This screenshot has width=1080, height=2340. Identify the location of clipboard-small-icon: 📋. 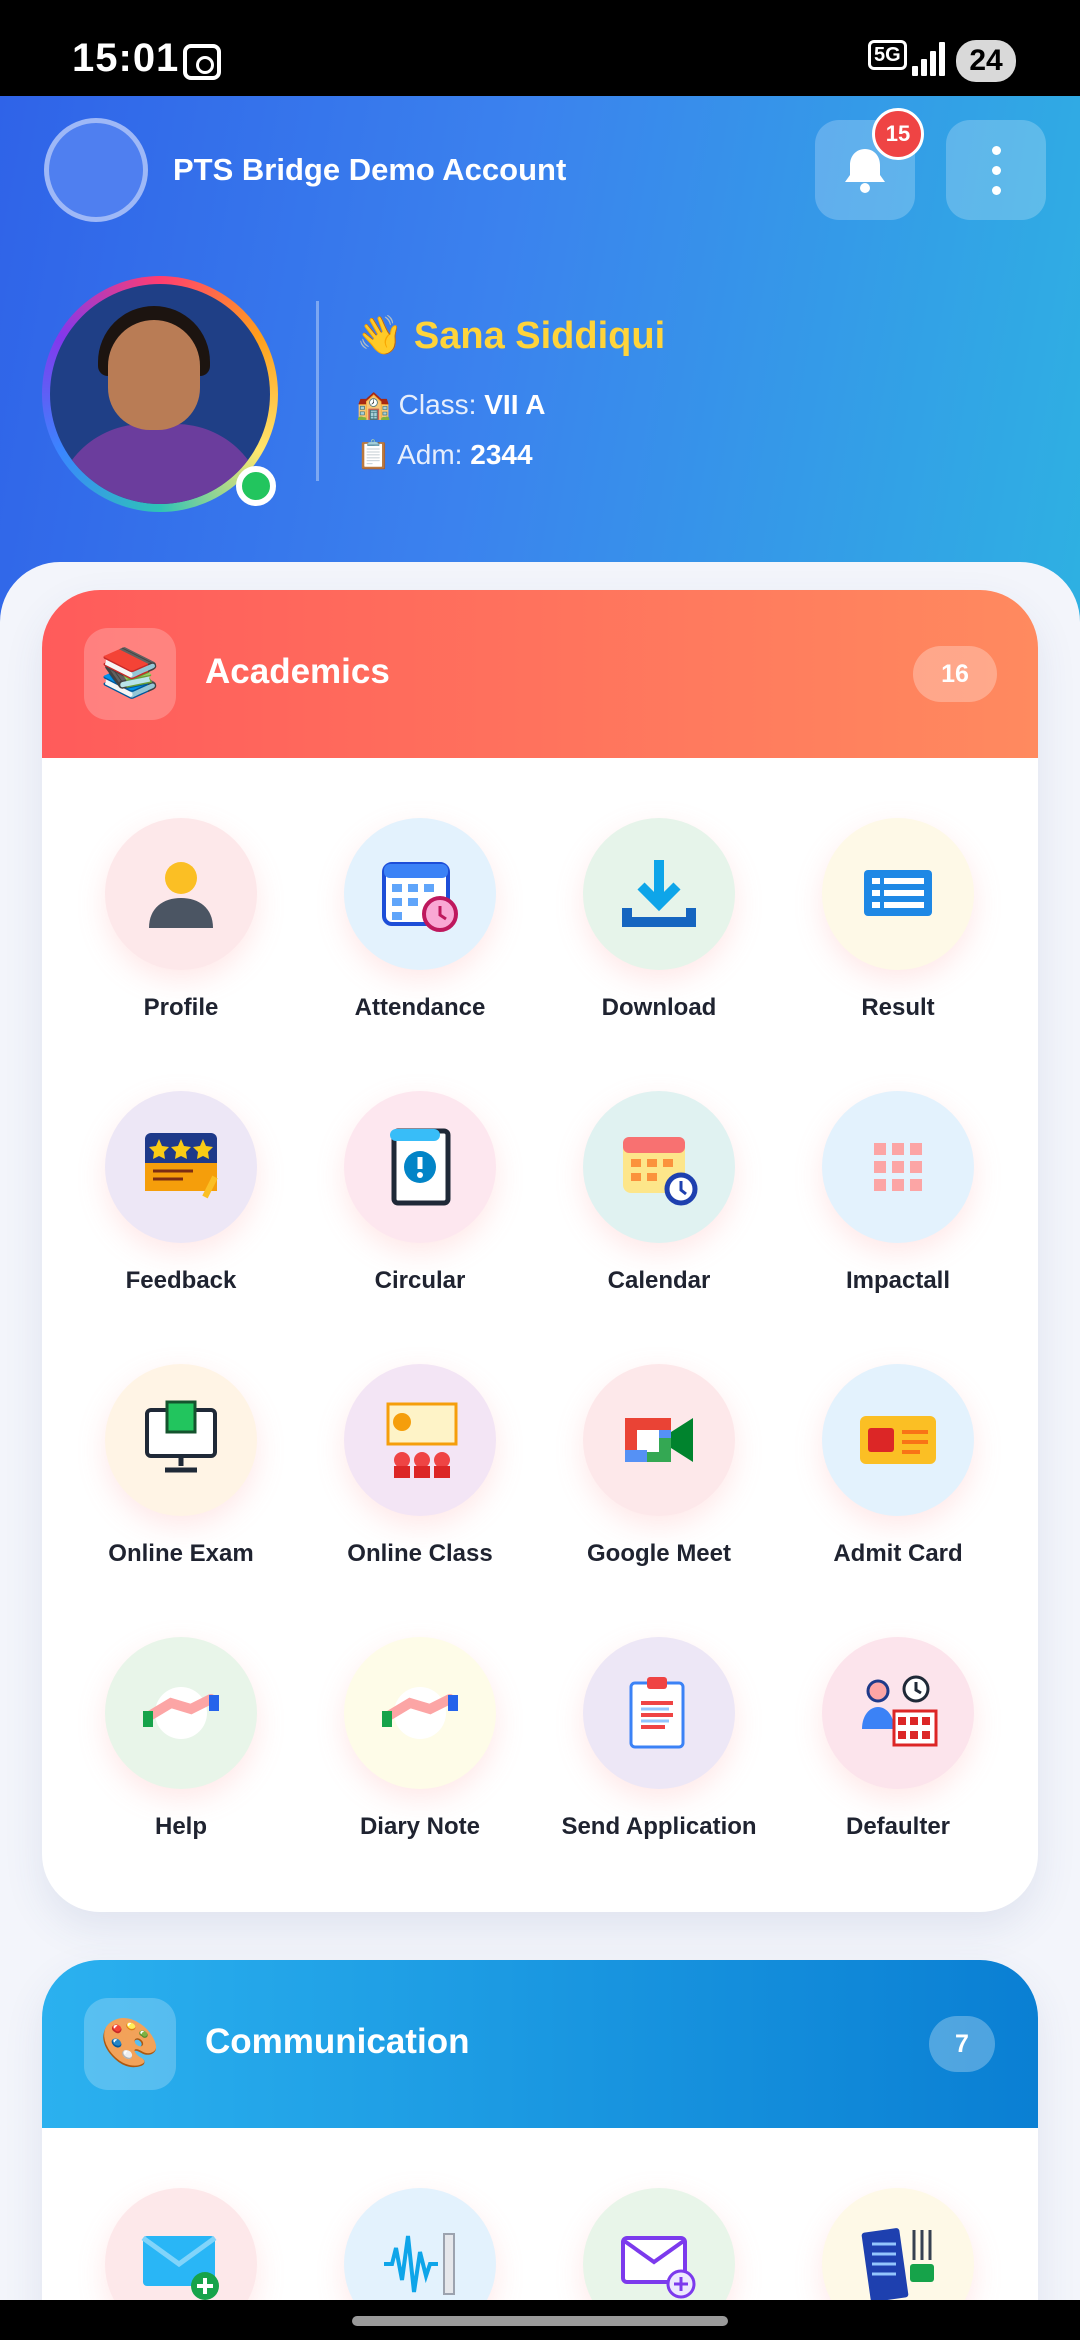
(373, 454).